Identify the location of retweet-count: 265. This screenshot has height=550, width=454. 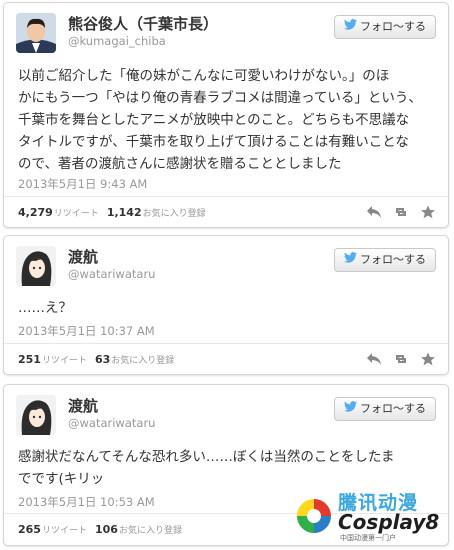
(29, 529).